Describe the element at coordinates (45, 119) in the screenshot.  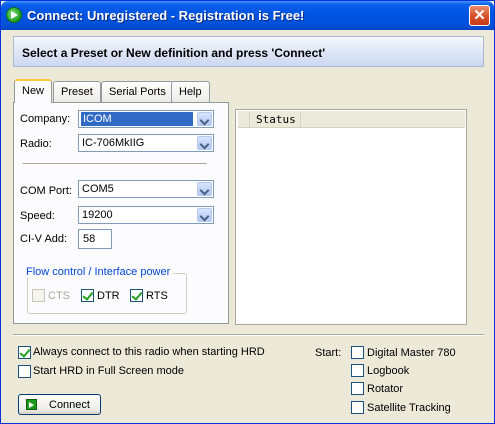
I see `company-label: Company:` at that location.